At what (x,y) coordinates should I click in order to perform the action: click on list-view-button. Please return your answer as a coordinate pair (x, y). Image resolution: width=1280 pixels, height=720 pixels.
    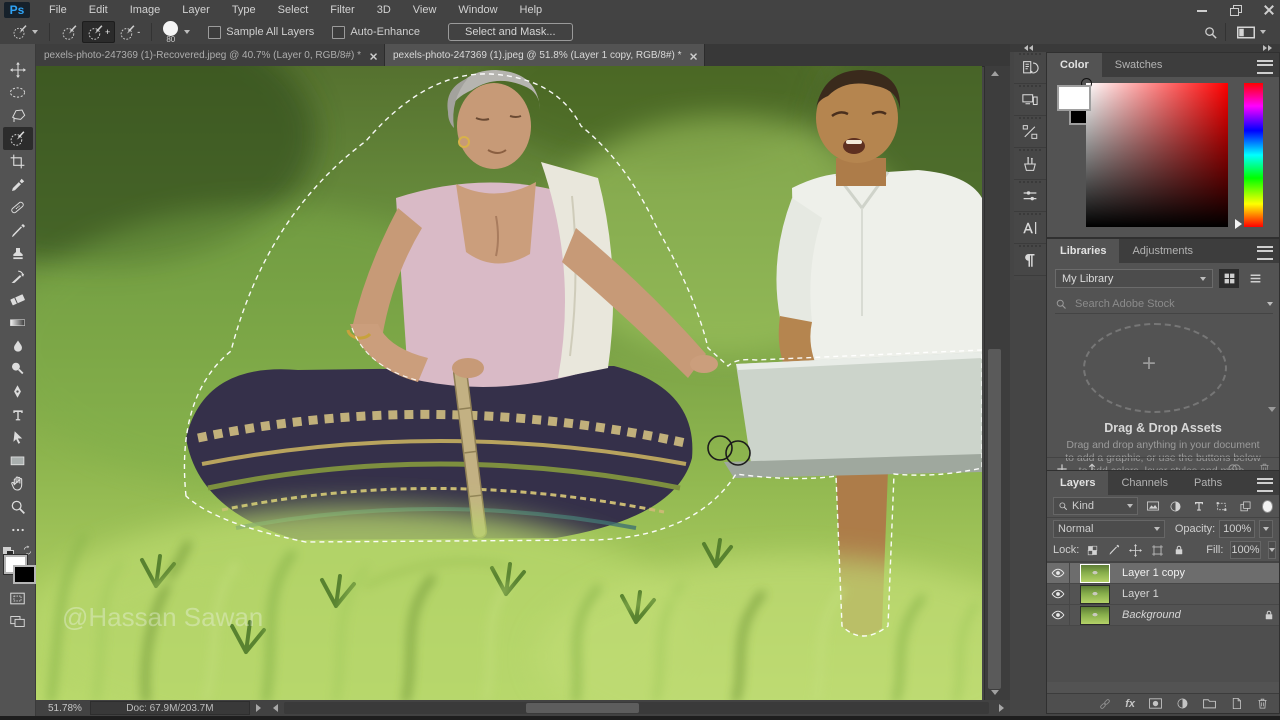
    Looking at the image, I should click on (1255, 278).